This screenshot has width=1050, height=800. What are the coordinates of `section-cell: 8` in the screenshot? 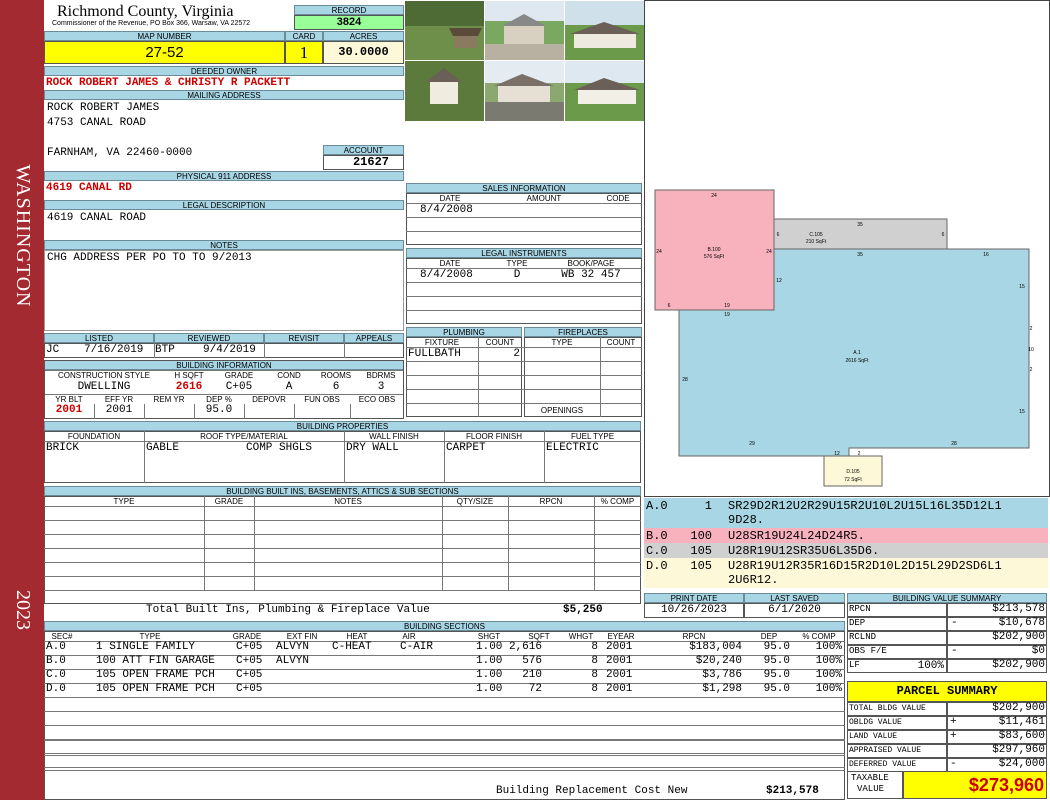 It's located at (594, 661).